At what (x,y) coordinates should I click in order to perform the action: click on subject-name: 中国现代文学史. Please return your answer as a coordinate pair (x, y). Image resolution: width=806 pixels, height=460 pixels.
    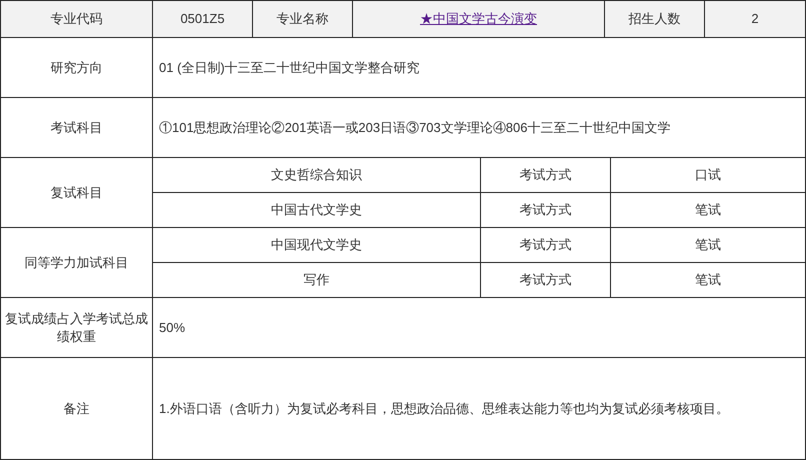
    Looking at the image, I should click on (316, 245).